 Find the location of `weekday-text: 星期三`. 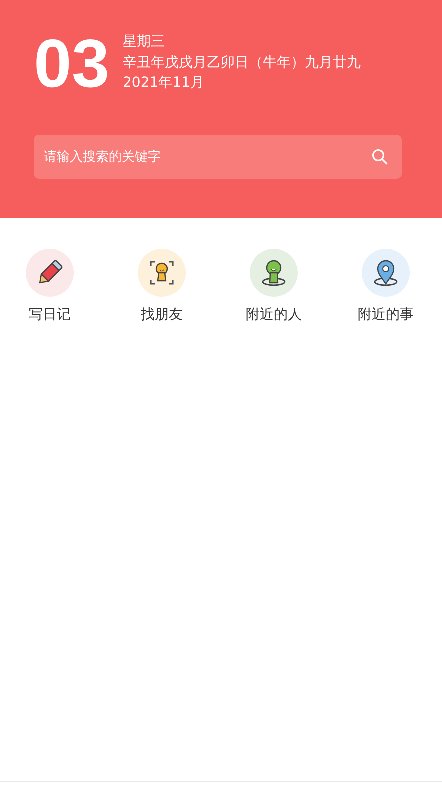

weekday-text: 星期三 is located at coordinates (144, 42).